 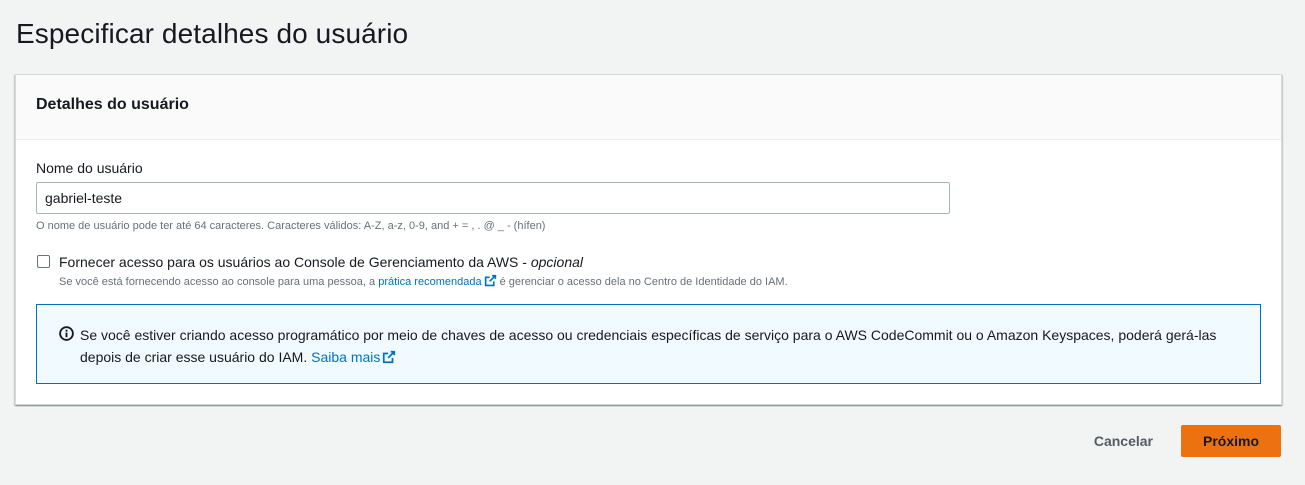 I want to click on form-actions: Cancelar Próximo, so click(x=1176, y=441).